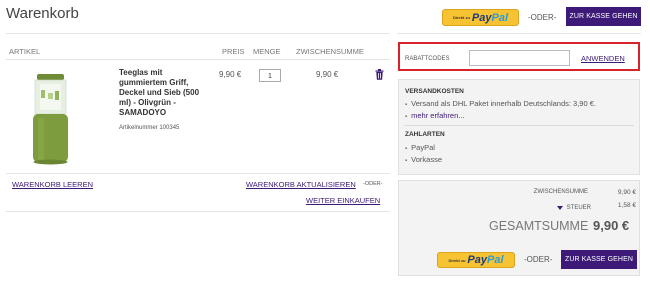 The width and height of the screenshot is (650, 285). Describe the element at coordinates (425, 134) in the screenshot. I see `payment-heading: ZAHLARTEN` at that location.